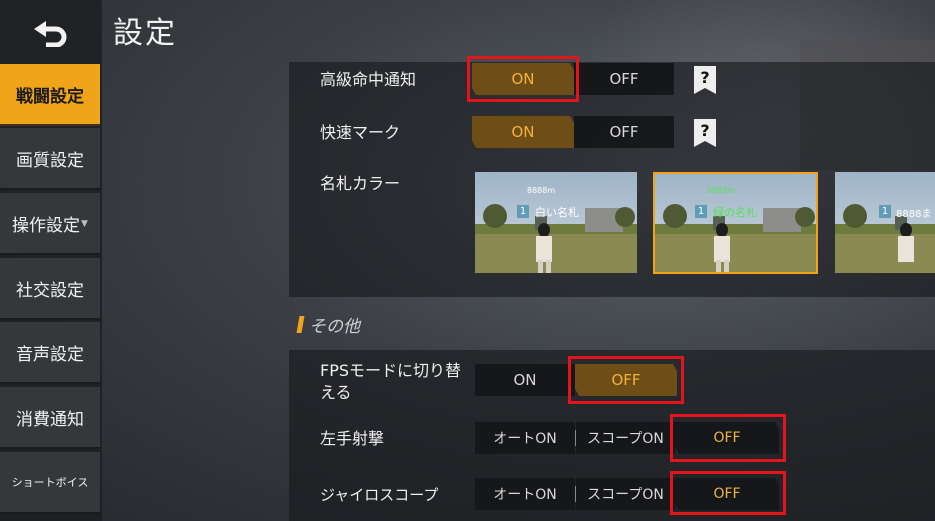  I want to click on sidebar-item-label: 消費通知, so click(50, 419).